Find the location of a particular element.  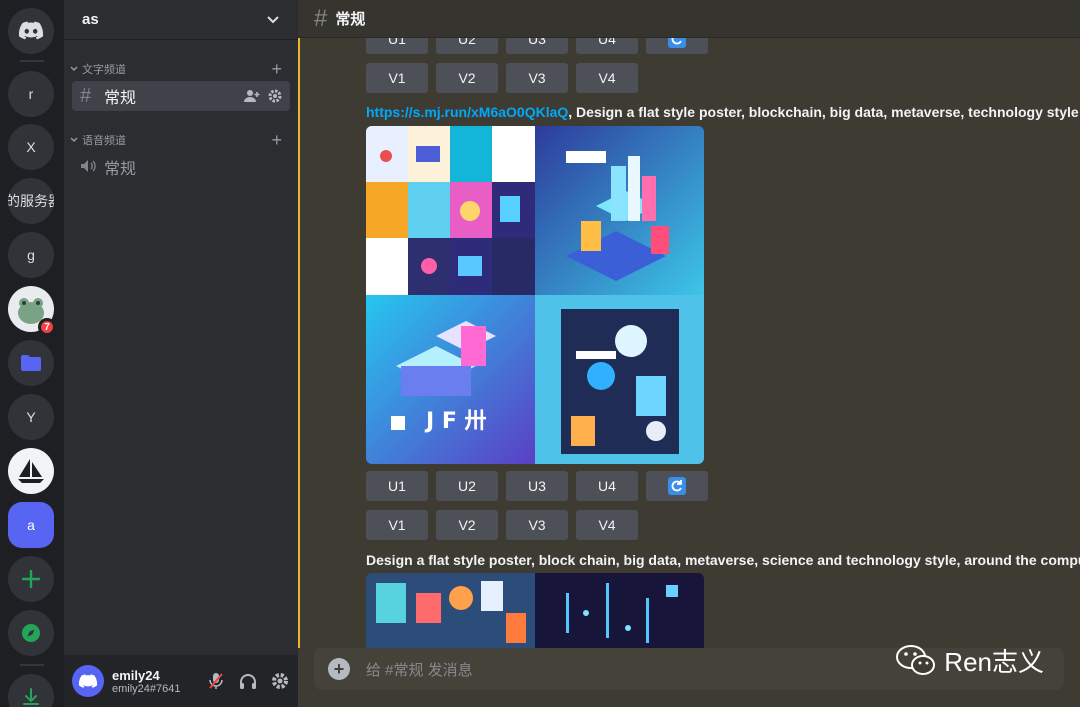

folder-icon is located at coordinates (31, 363).